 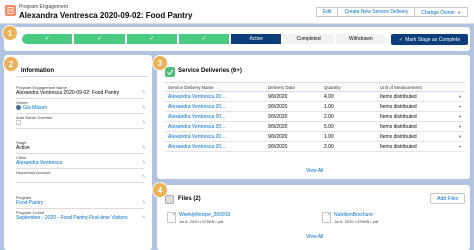 I want to click on path-stage-1: ✓, so click(x=47, y=39).